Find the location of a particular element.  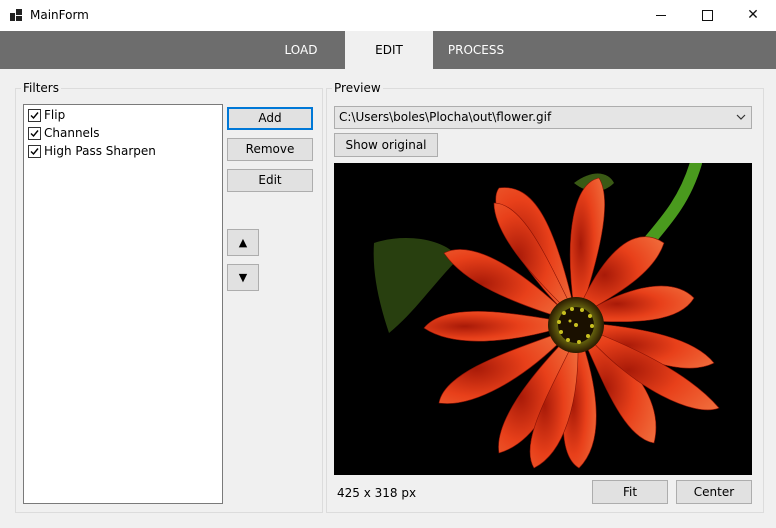

chevron-down-icon is located at coordinates (741, 117).